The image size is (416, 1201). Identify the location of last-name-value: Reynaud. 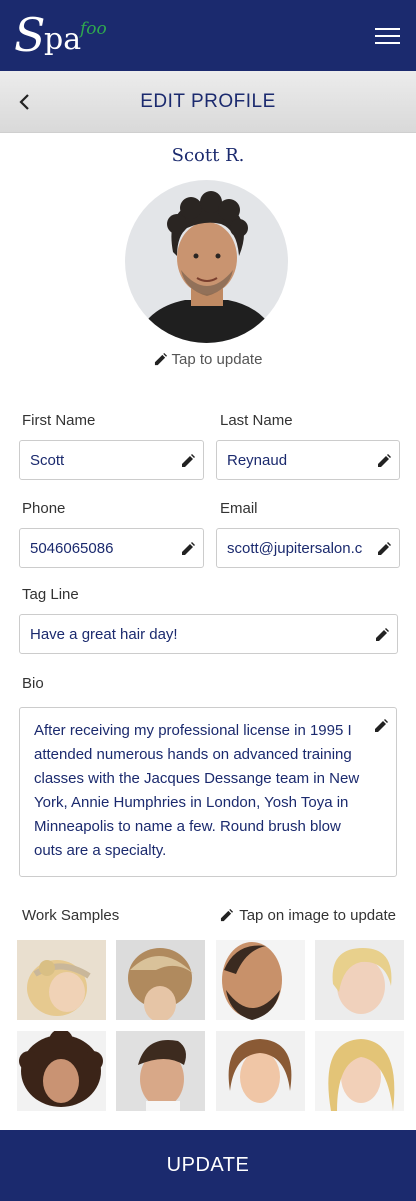
(257, 460).